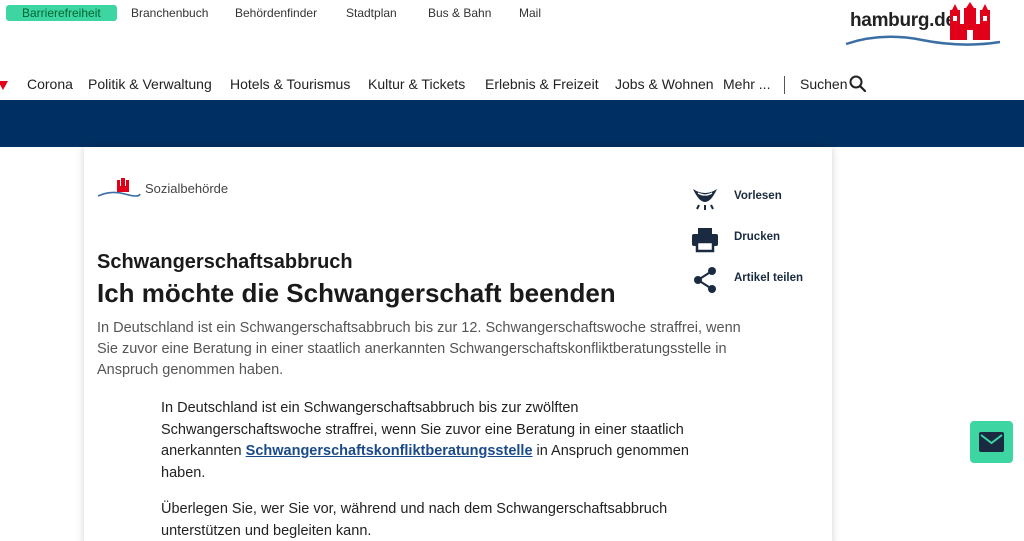 This screenshot has width=1024, height=541. I want to click on search-button: Suchen, so click(823, 84).